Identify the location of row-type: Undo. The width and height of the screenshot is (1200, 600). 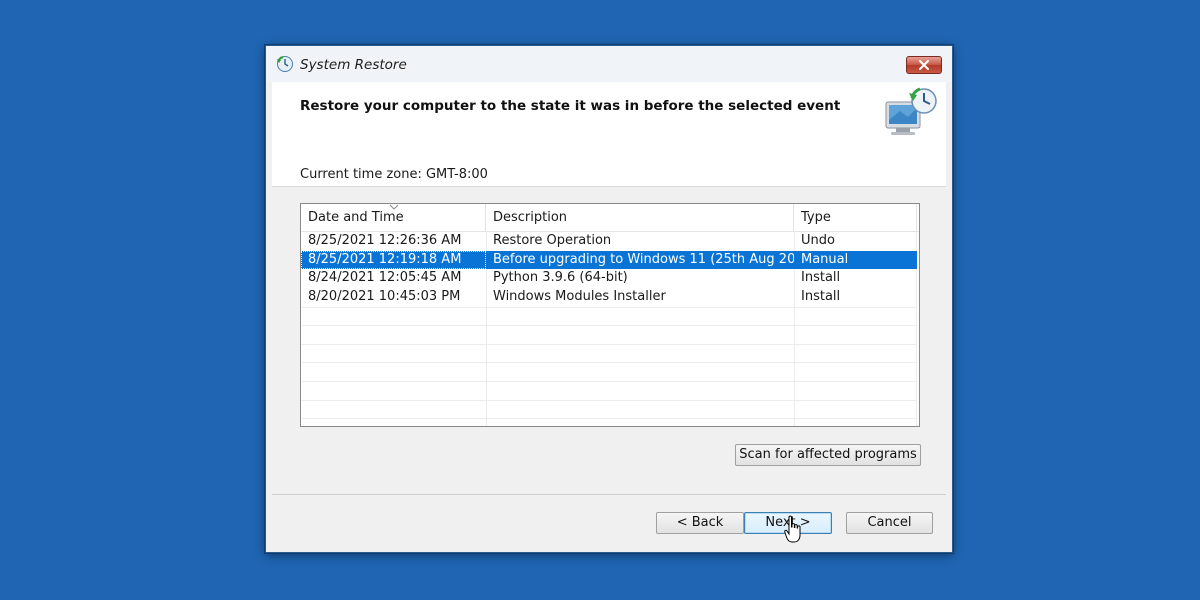
(818, 240).